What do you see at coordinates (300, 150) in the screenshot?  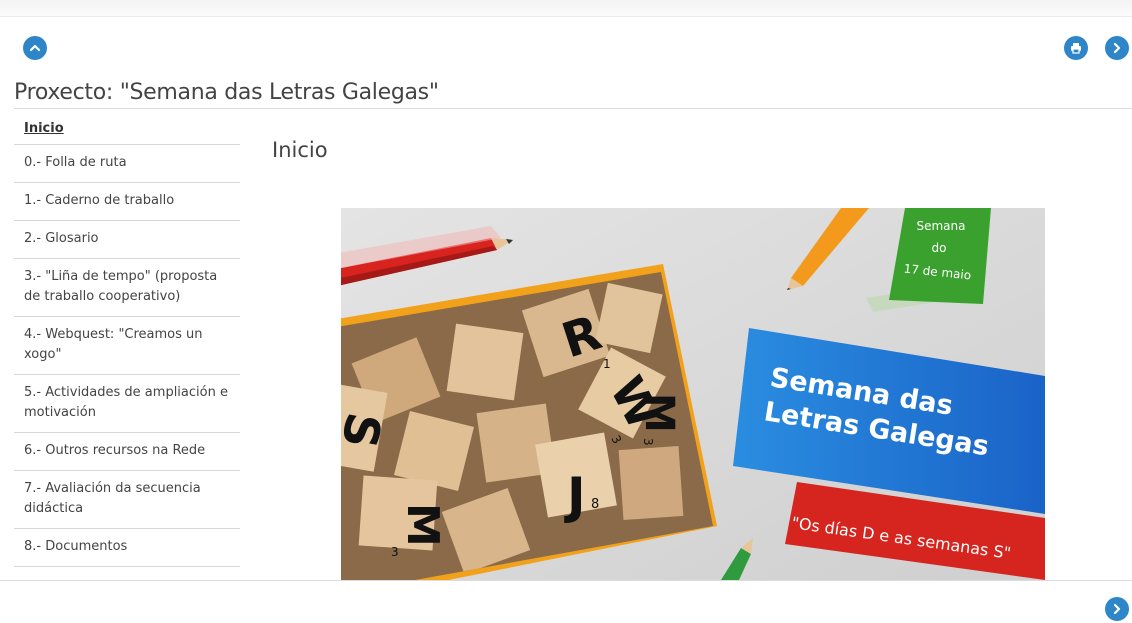 I see `content-title: Inicio` at bounding box center [300, 150].